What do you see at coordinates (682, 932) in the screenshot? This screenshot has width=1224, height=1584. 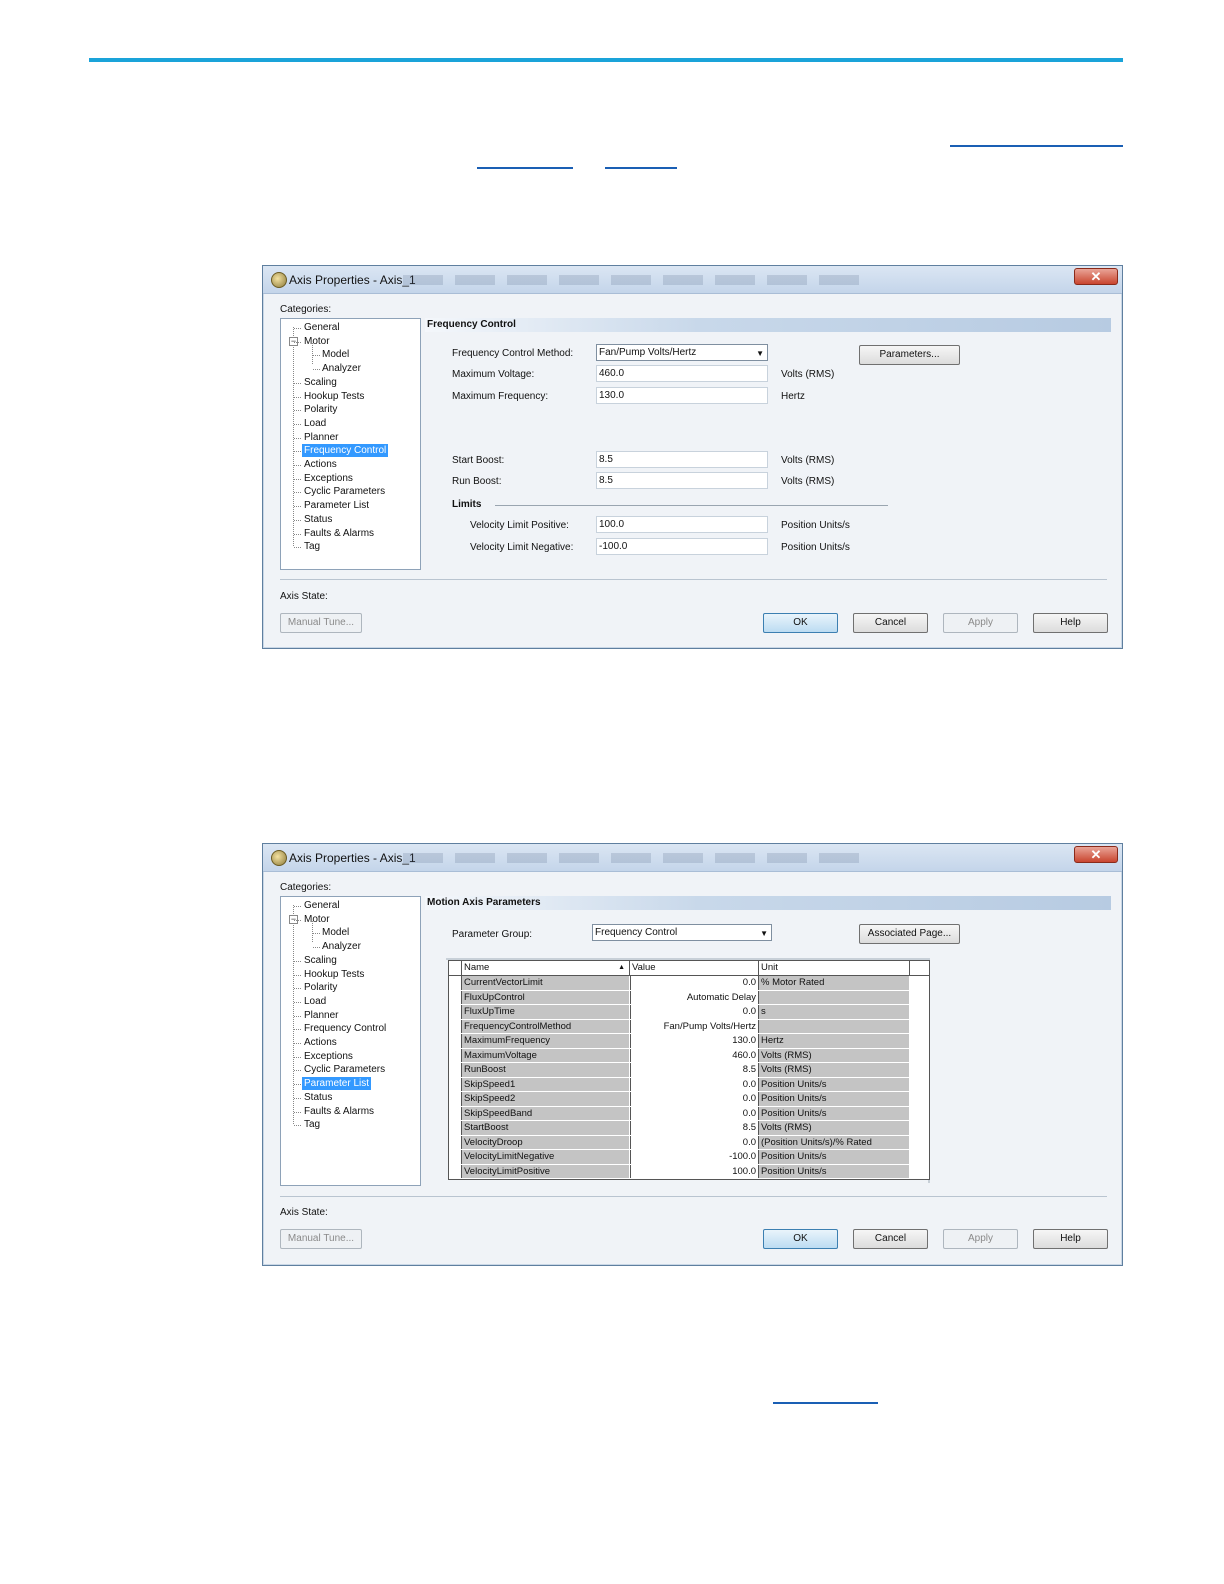 I see `parameter-group-select: Frequency Control ▼` at bounding box center [682, 932].